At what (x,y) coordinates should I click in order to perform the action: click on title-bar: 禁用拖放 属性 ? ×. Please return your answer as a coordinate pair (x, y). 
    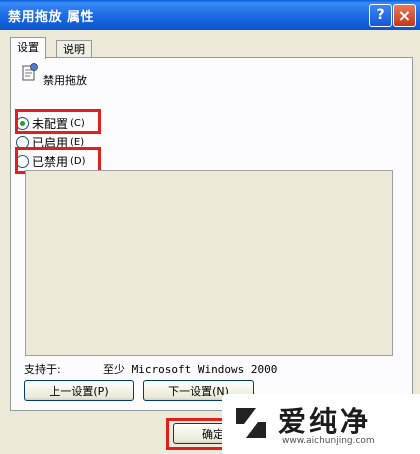
    Looking at the image, I should click on (210, 15).